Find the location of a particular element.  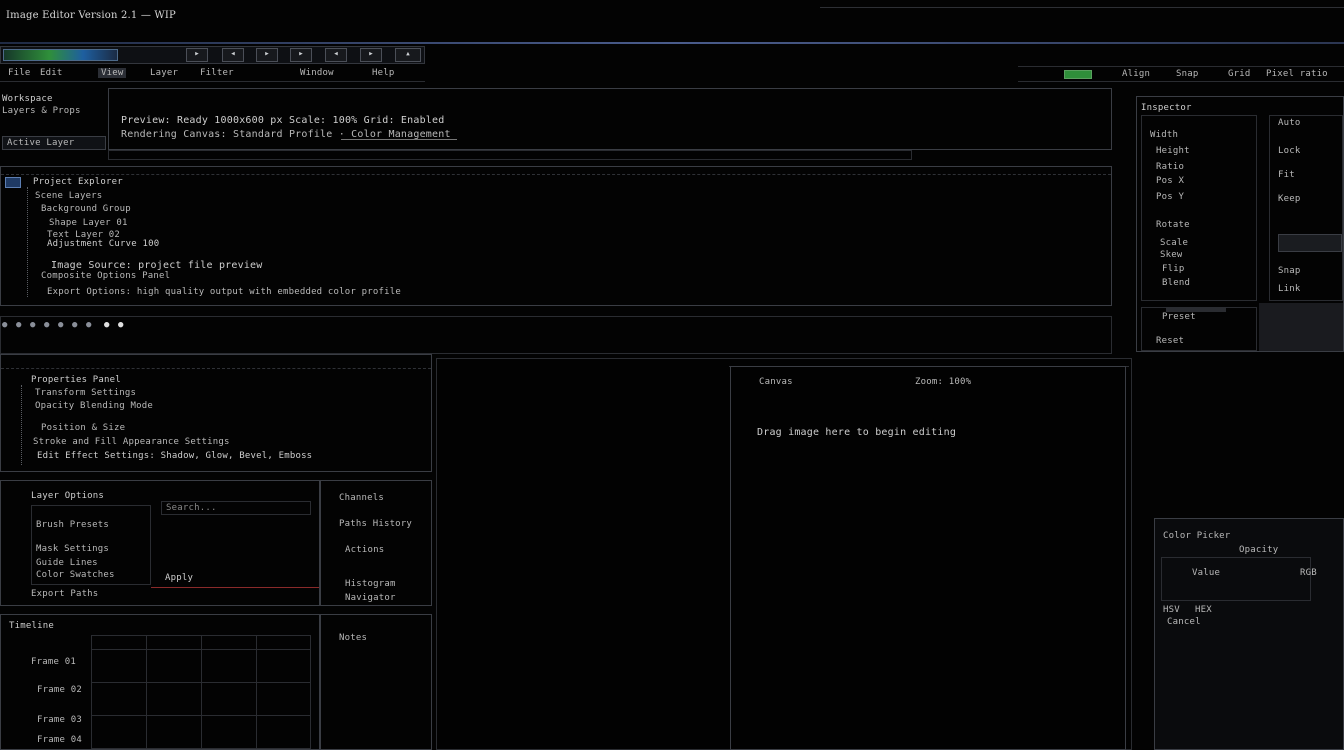

workspace-heading: Workspace is located at coordinates (27, 99).